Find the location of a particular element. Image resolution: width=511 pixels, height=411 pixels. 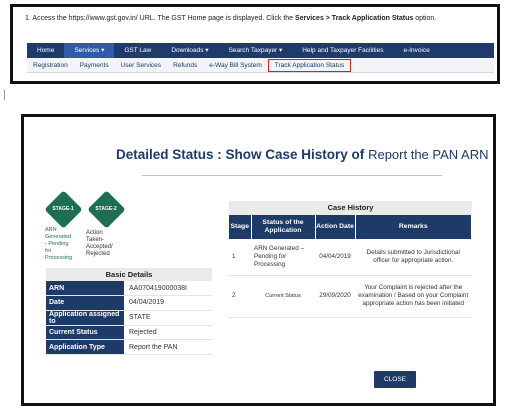

stage-1-label: STAGE-1 is located at coordinates (63, 209).